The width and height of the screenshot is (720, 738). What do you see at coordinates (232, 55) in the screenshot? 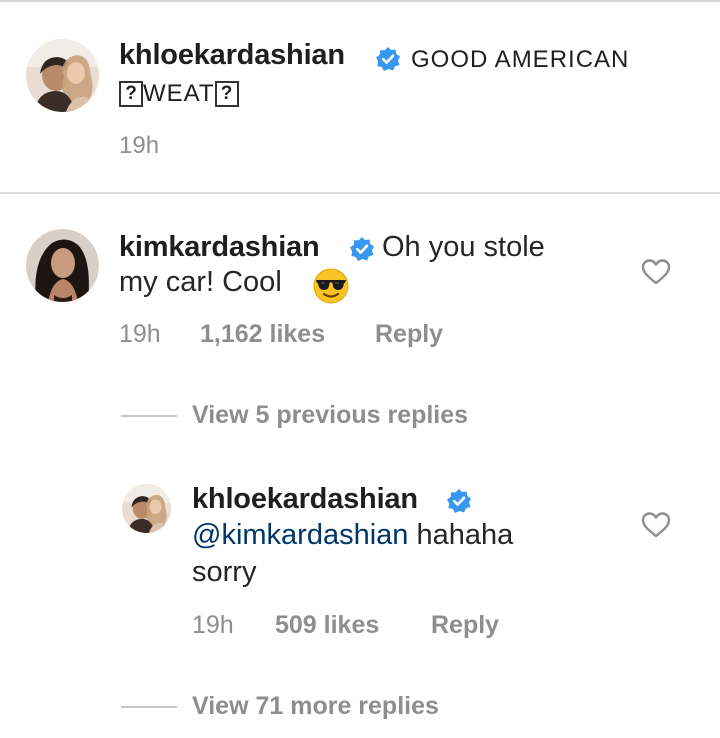
I see `caption-username: khloekardashian` at bounding box center [232, 55].